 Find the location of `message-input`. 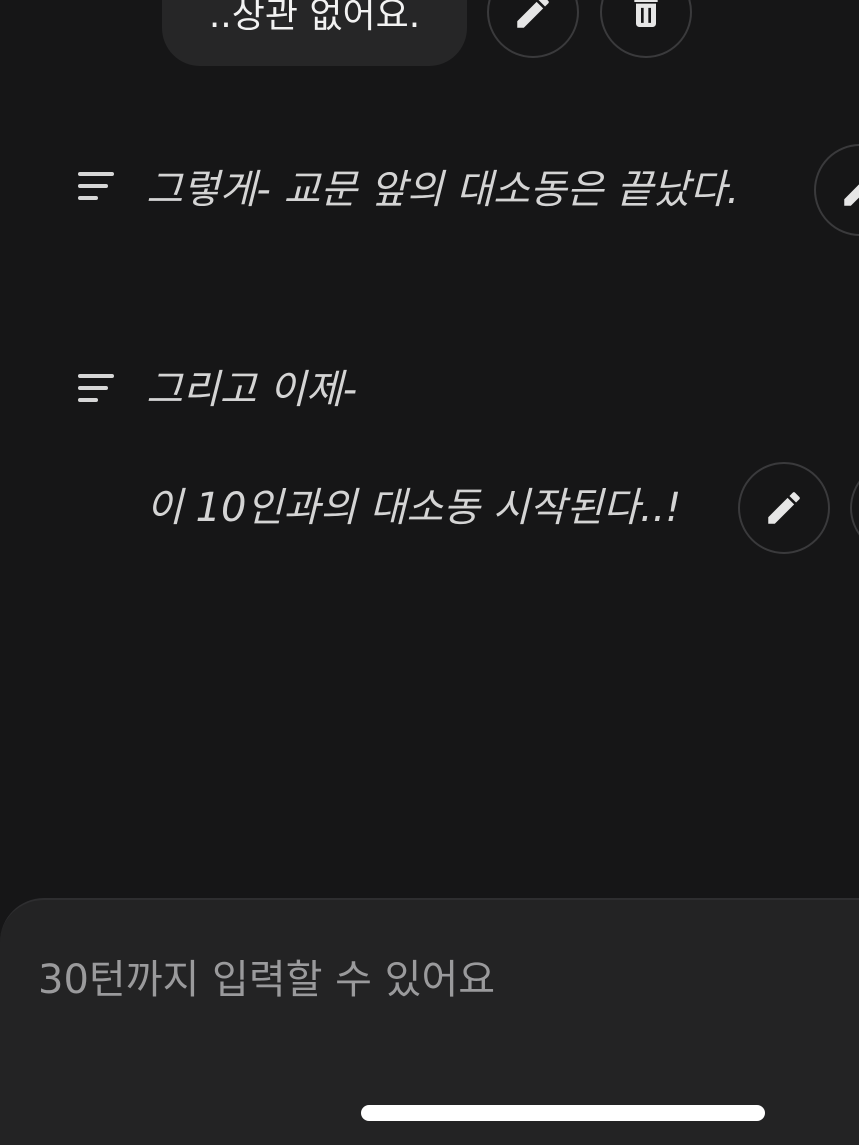

message-input is located at coordinates (428, 980).